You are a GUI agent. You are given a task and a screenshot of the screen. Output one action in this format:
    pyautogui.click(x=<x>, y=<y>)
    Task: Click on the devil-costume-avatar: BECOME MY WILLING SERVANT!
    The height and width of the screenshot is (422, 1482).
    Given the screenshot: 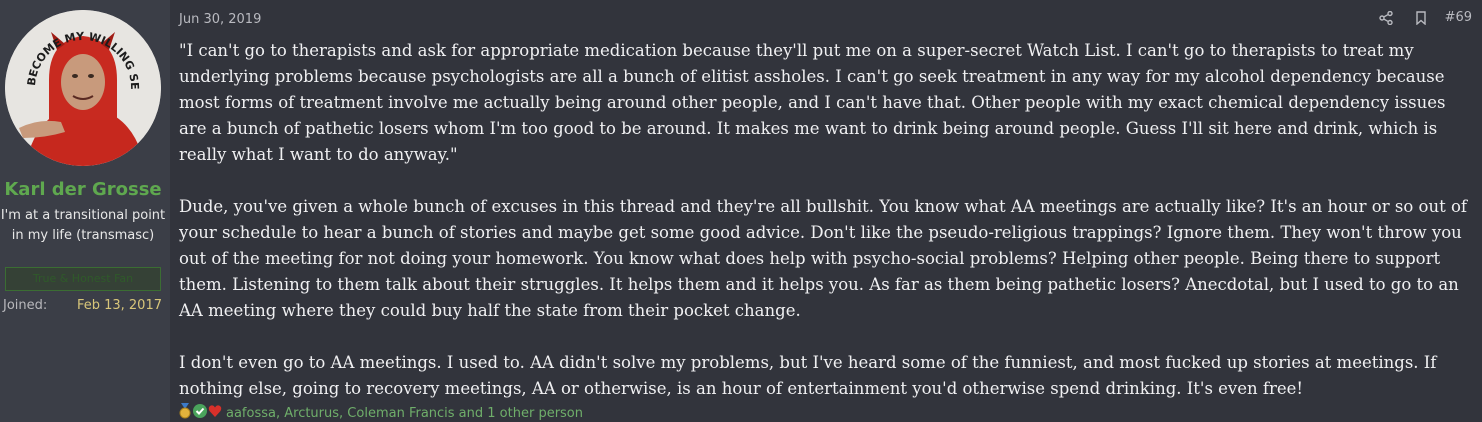 What is the action you would take?
    pyautogui.click(x=83, y=88)
    